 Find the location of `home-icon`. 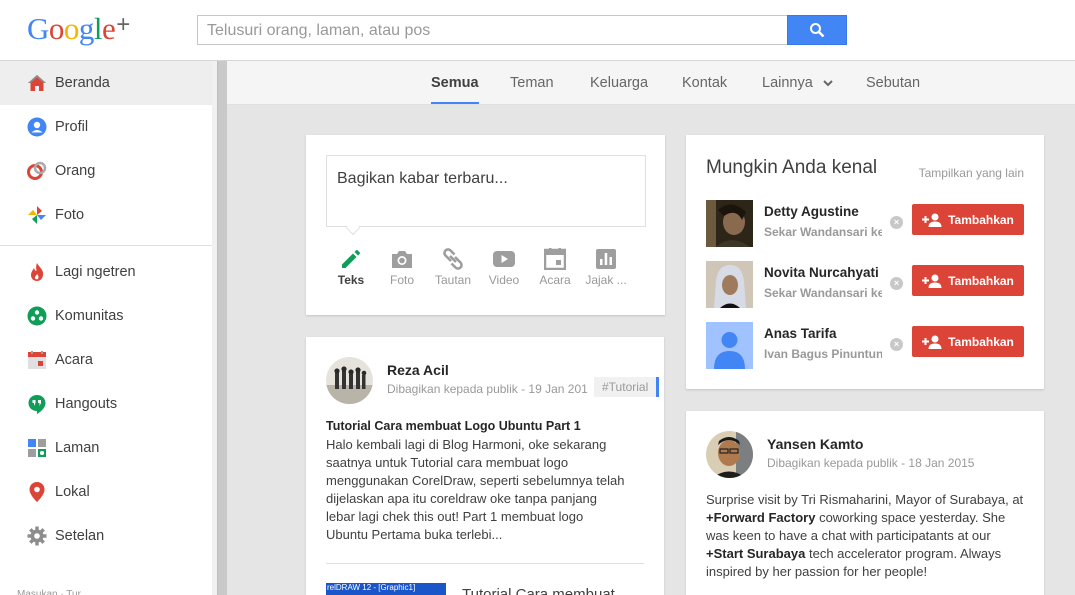

home-icon is located at coordinates (36, 83).